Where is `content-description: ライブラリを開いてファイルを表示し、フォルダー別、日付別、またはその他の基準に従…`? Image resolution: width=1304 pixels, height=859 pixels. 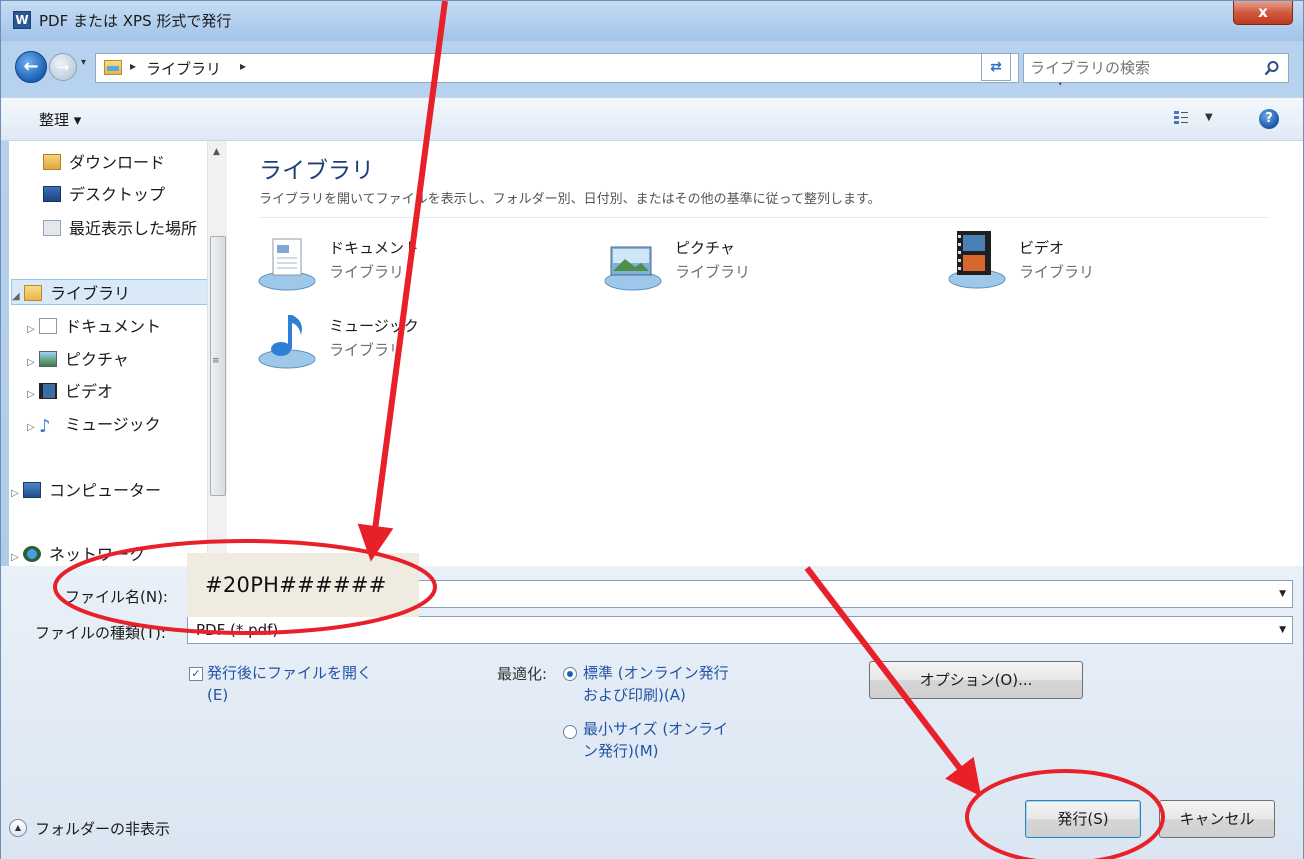 content-description: ライブラリを開いてファイルを表示し、フォルダー別、日付別、またはその他の基準に従… is located at coordinates (570, 199).